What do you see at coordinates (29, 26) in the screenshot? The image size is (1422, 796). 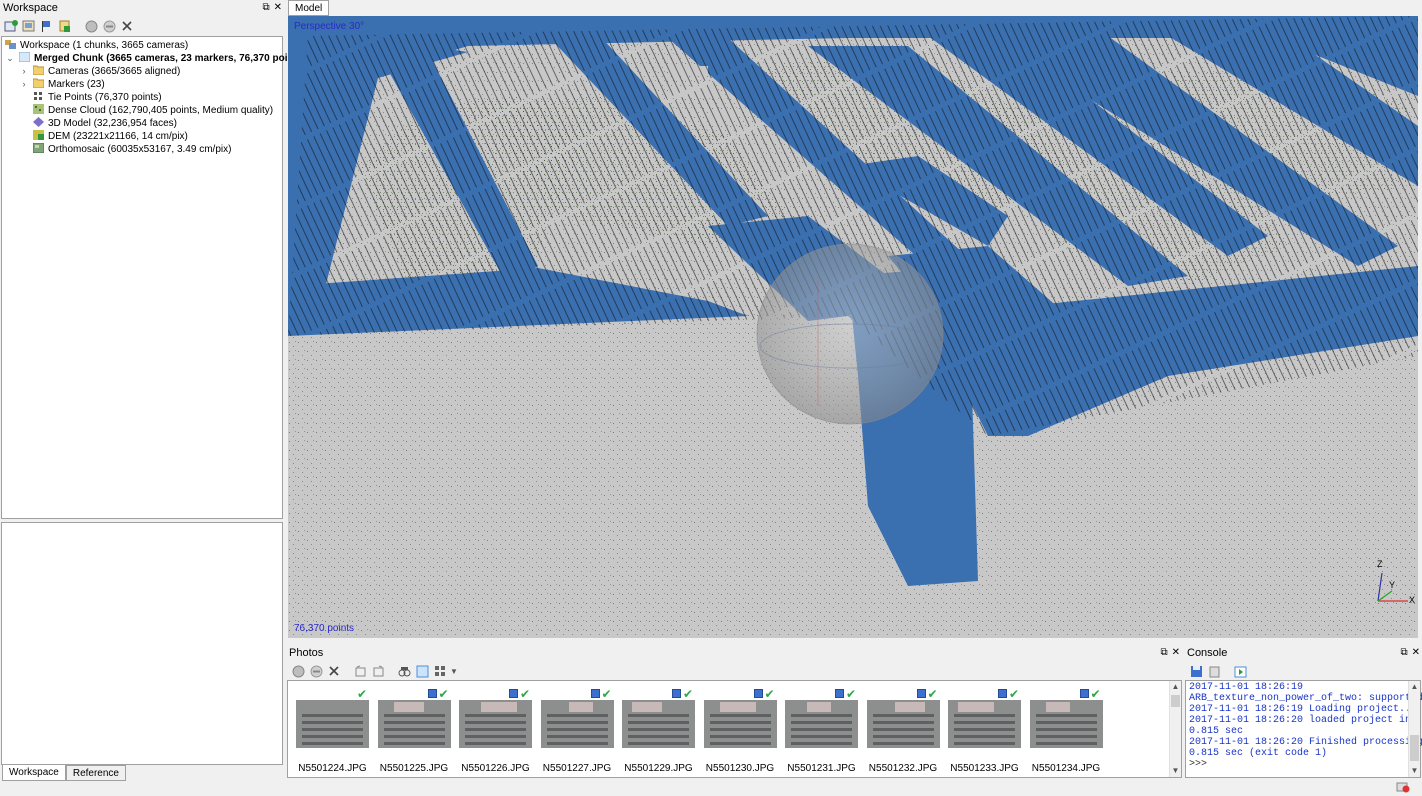 I see `add-photos-icon` at bounding box center [29, 26].